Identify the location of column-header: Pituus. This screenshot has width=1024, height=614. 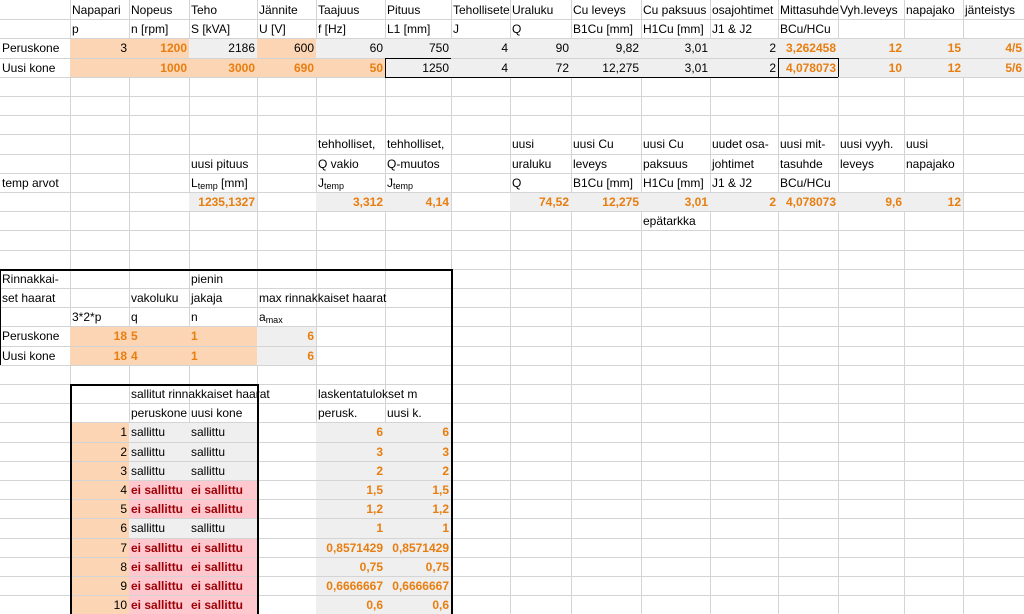
(418, 10).